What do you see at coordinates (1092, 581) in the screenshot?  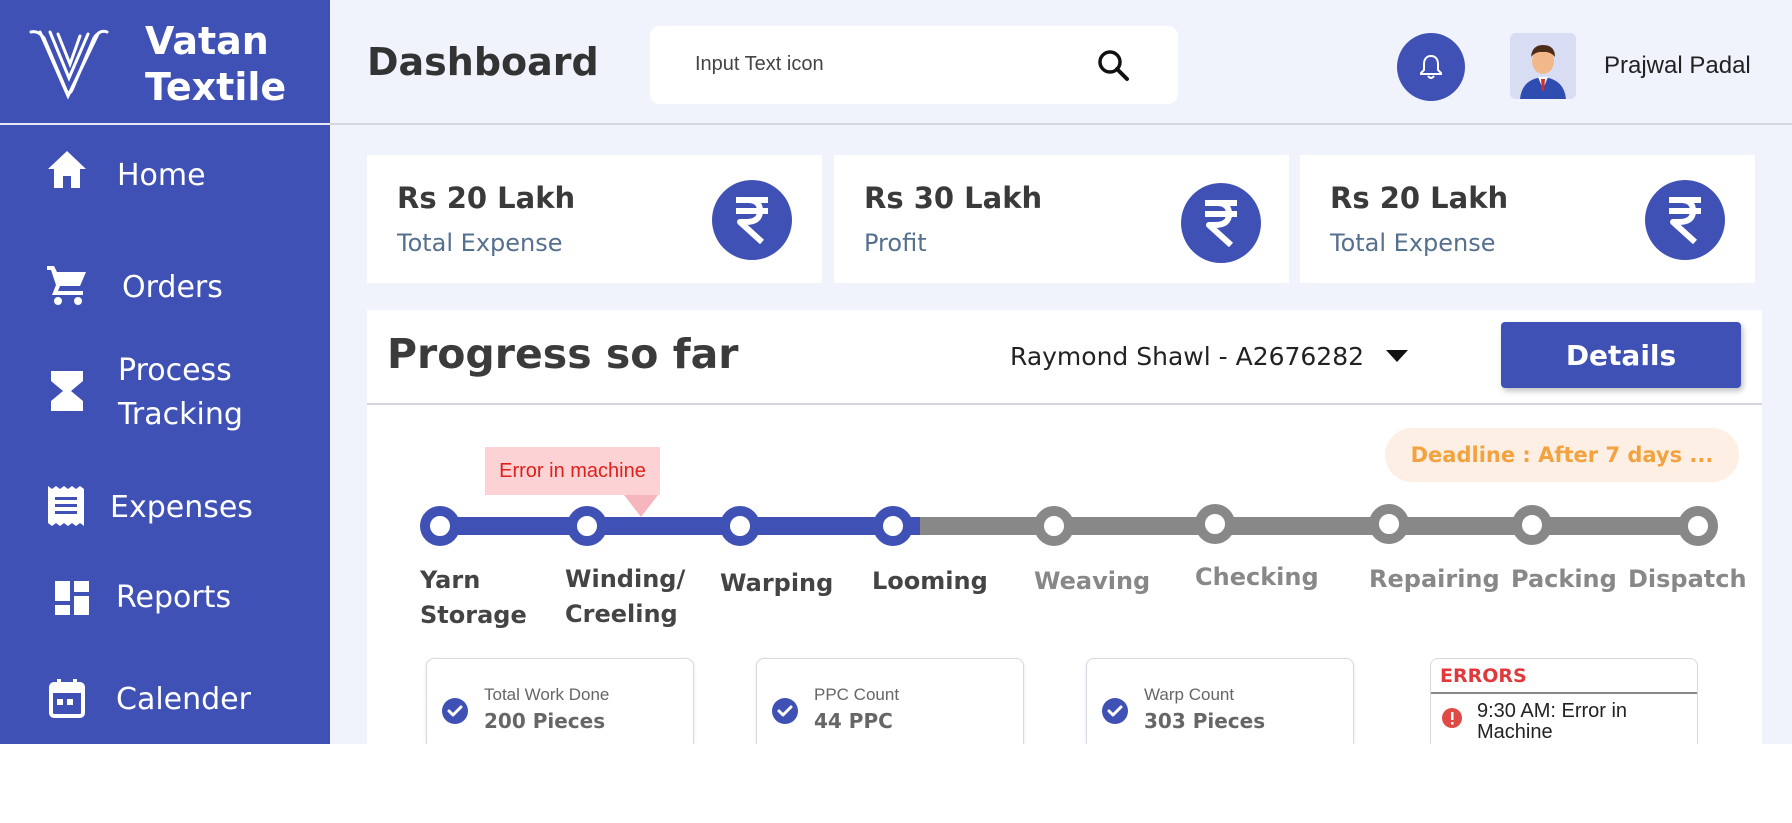 I see `stage-label-weaving: Weaving` at bounding box center [1092, 581].